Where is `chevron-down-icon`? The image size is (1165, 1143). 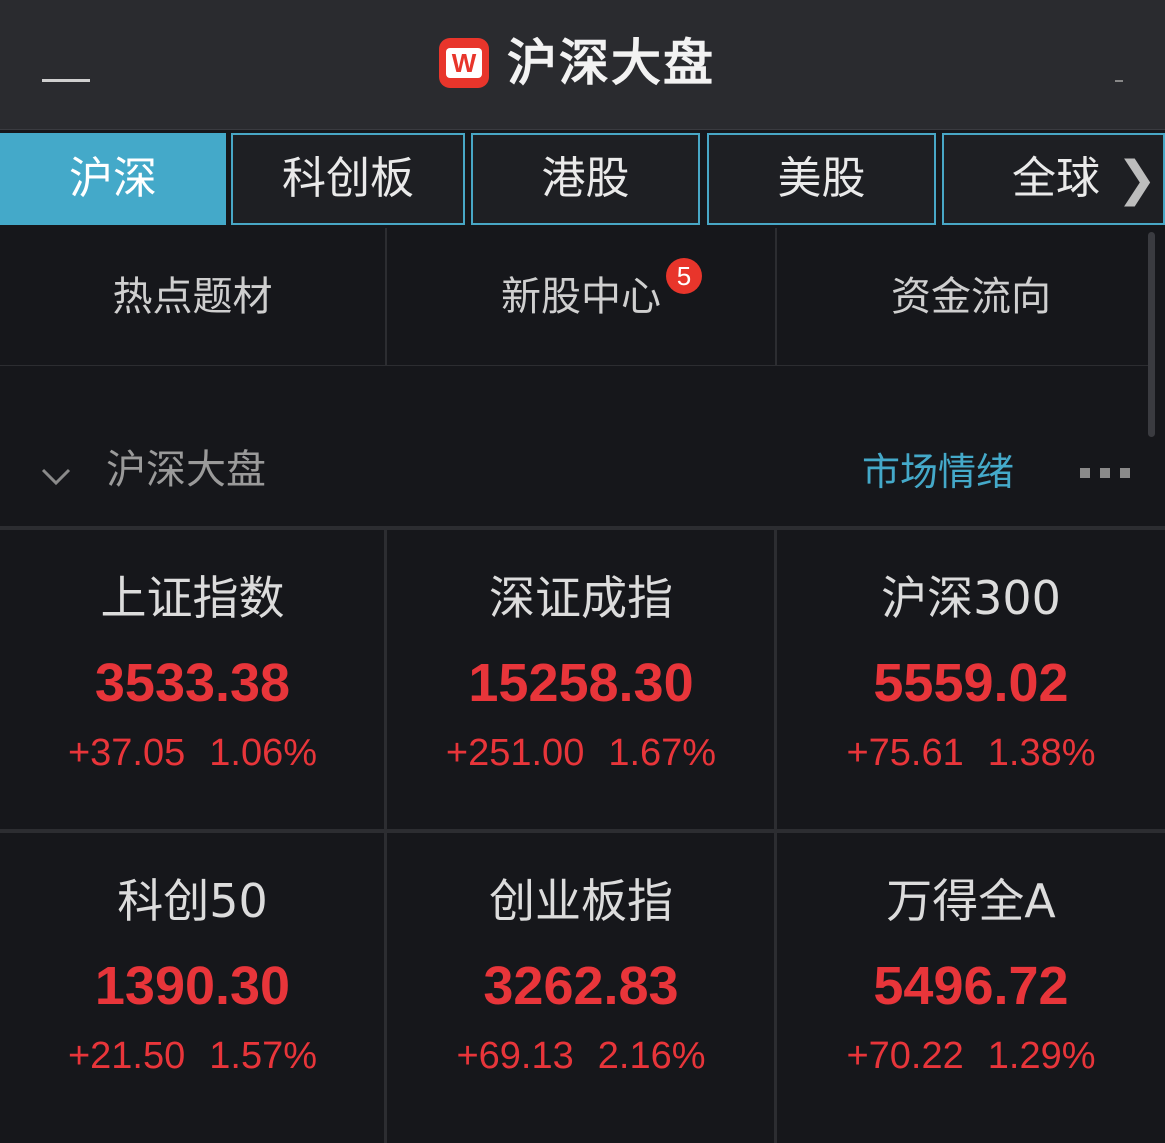
chevron-down-icon is located at coordinates (56, 477).